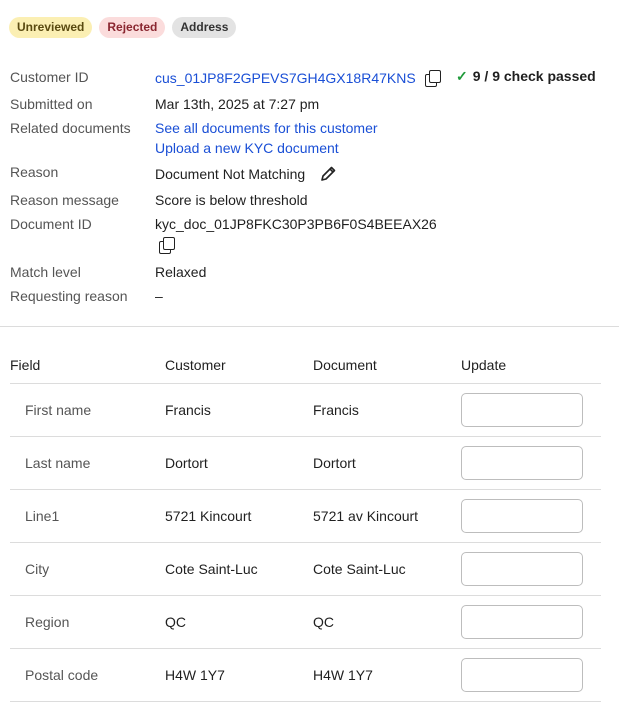  What do you see at coordinates (45, 272) in the screenshot?
I see `match-level-label: Match level` at bounding box center [45, 272].